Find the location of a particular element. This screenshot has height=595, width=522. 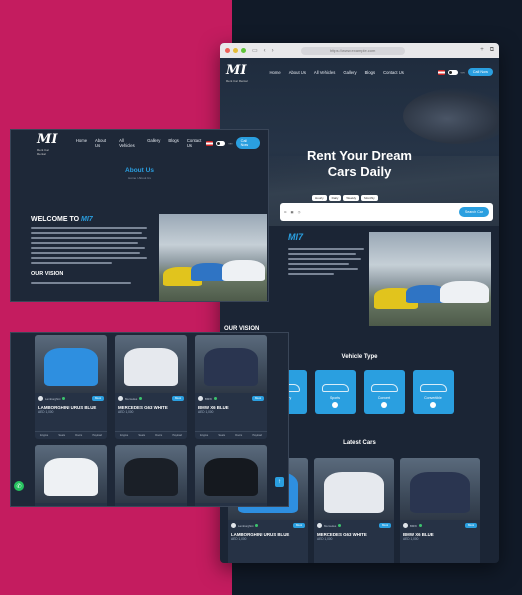

spec-label: Payload is located at coordinates (257, 435).